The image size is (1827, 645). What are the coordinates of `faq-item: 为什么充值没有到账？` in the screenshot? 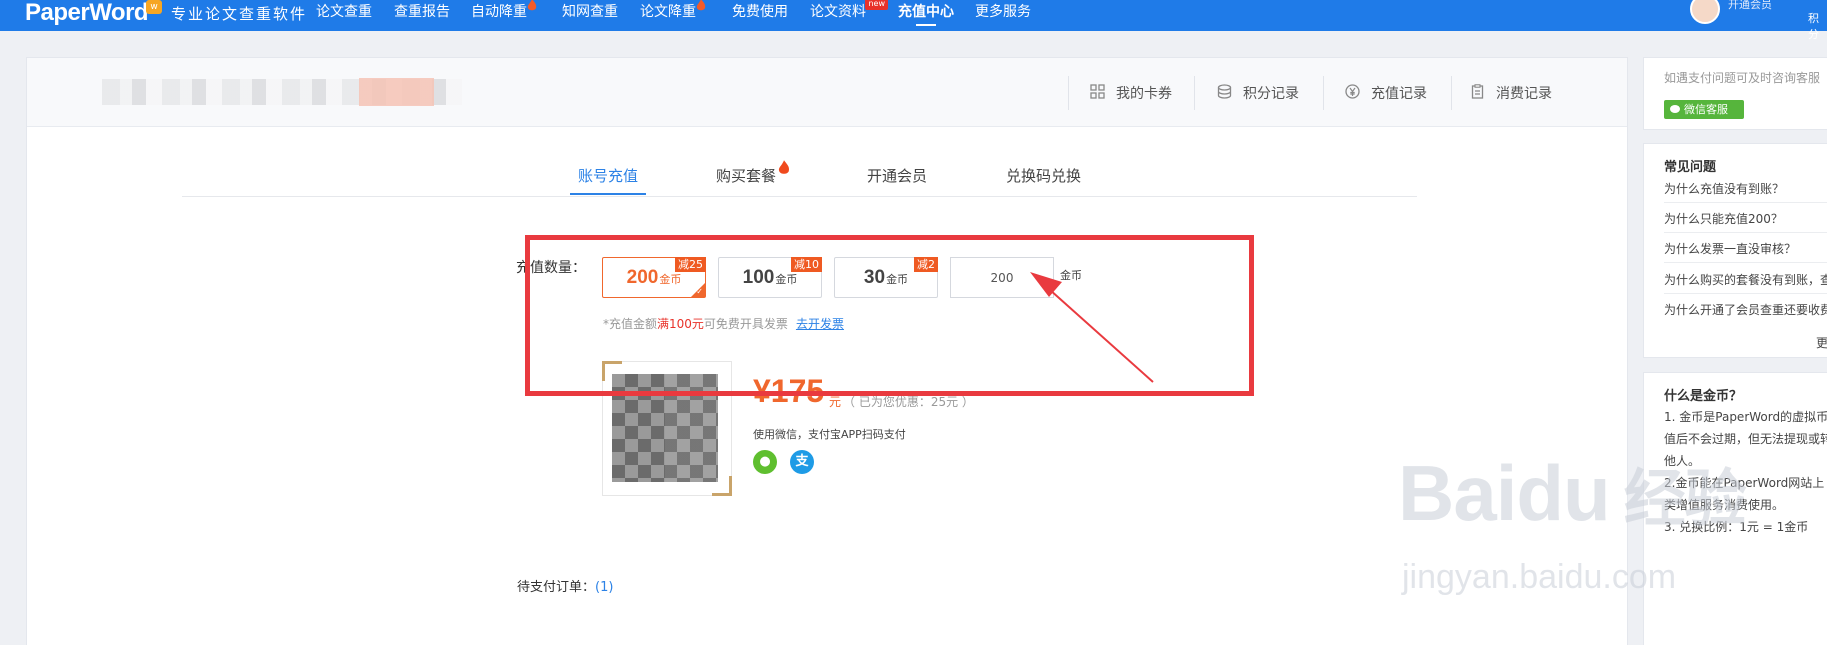 It's located at (1724, 188).